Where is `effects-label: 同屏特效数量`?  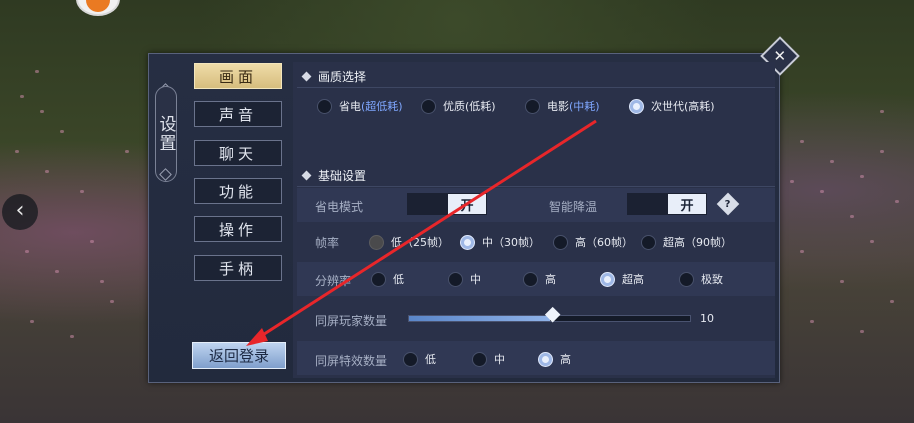
effects-label: 同屏特效数量 is located at coordinates (351, 361).